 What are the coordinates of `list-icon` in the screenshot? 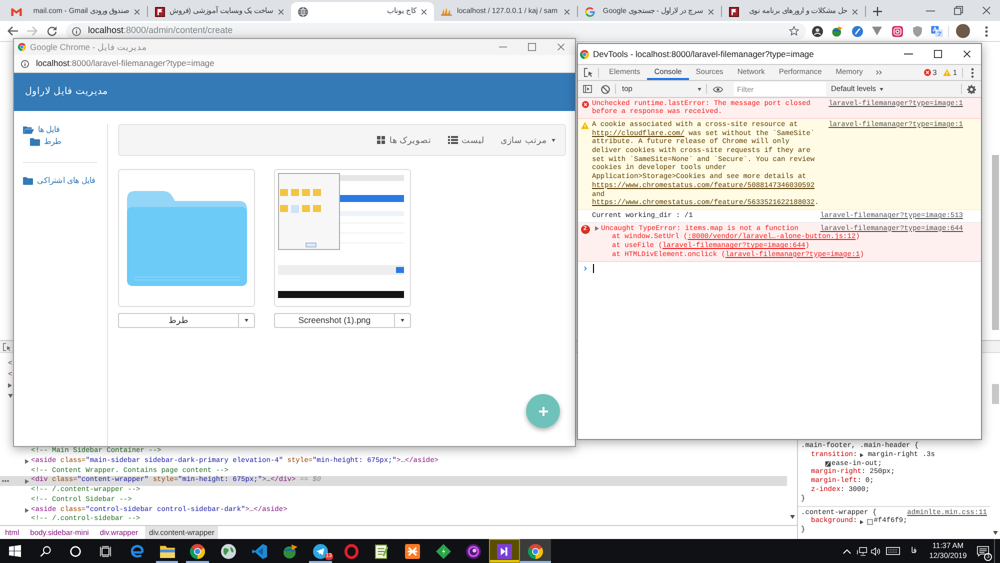 It's located at (453, 140).